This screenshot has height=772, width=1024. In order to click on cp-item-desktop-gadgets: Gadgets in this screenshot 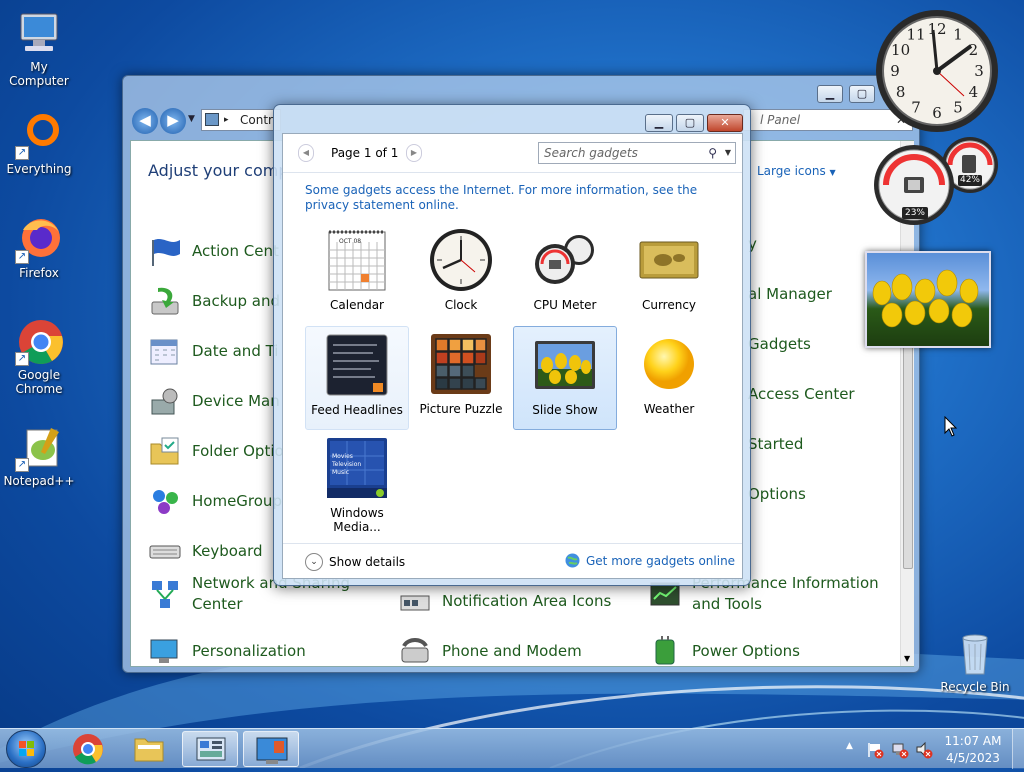, I will do `click(779, 344)`.